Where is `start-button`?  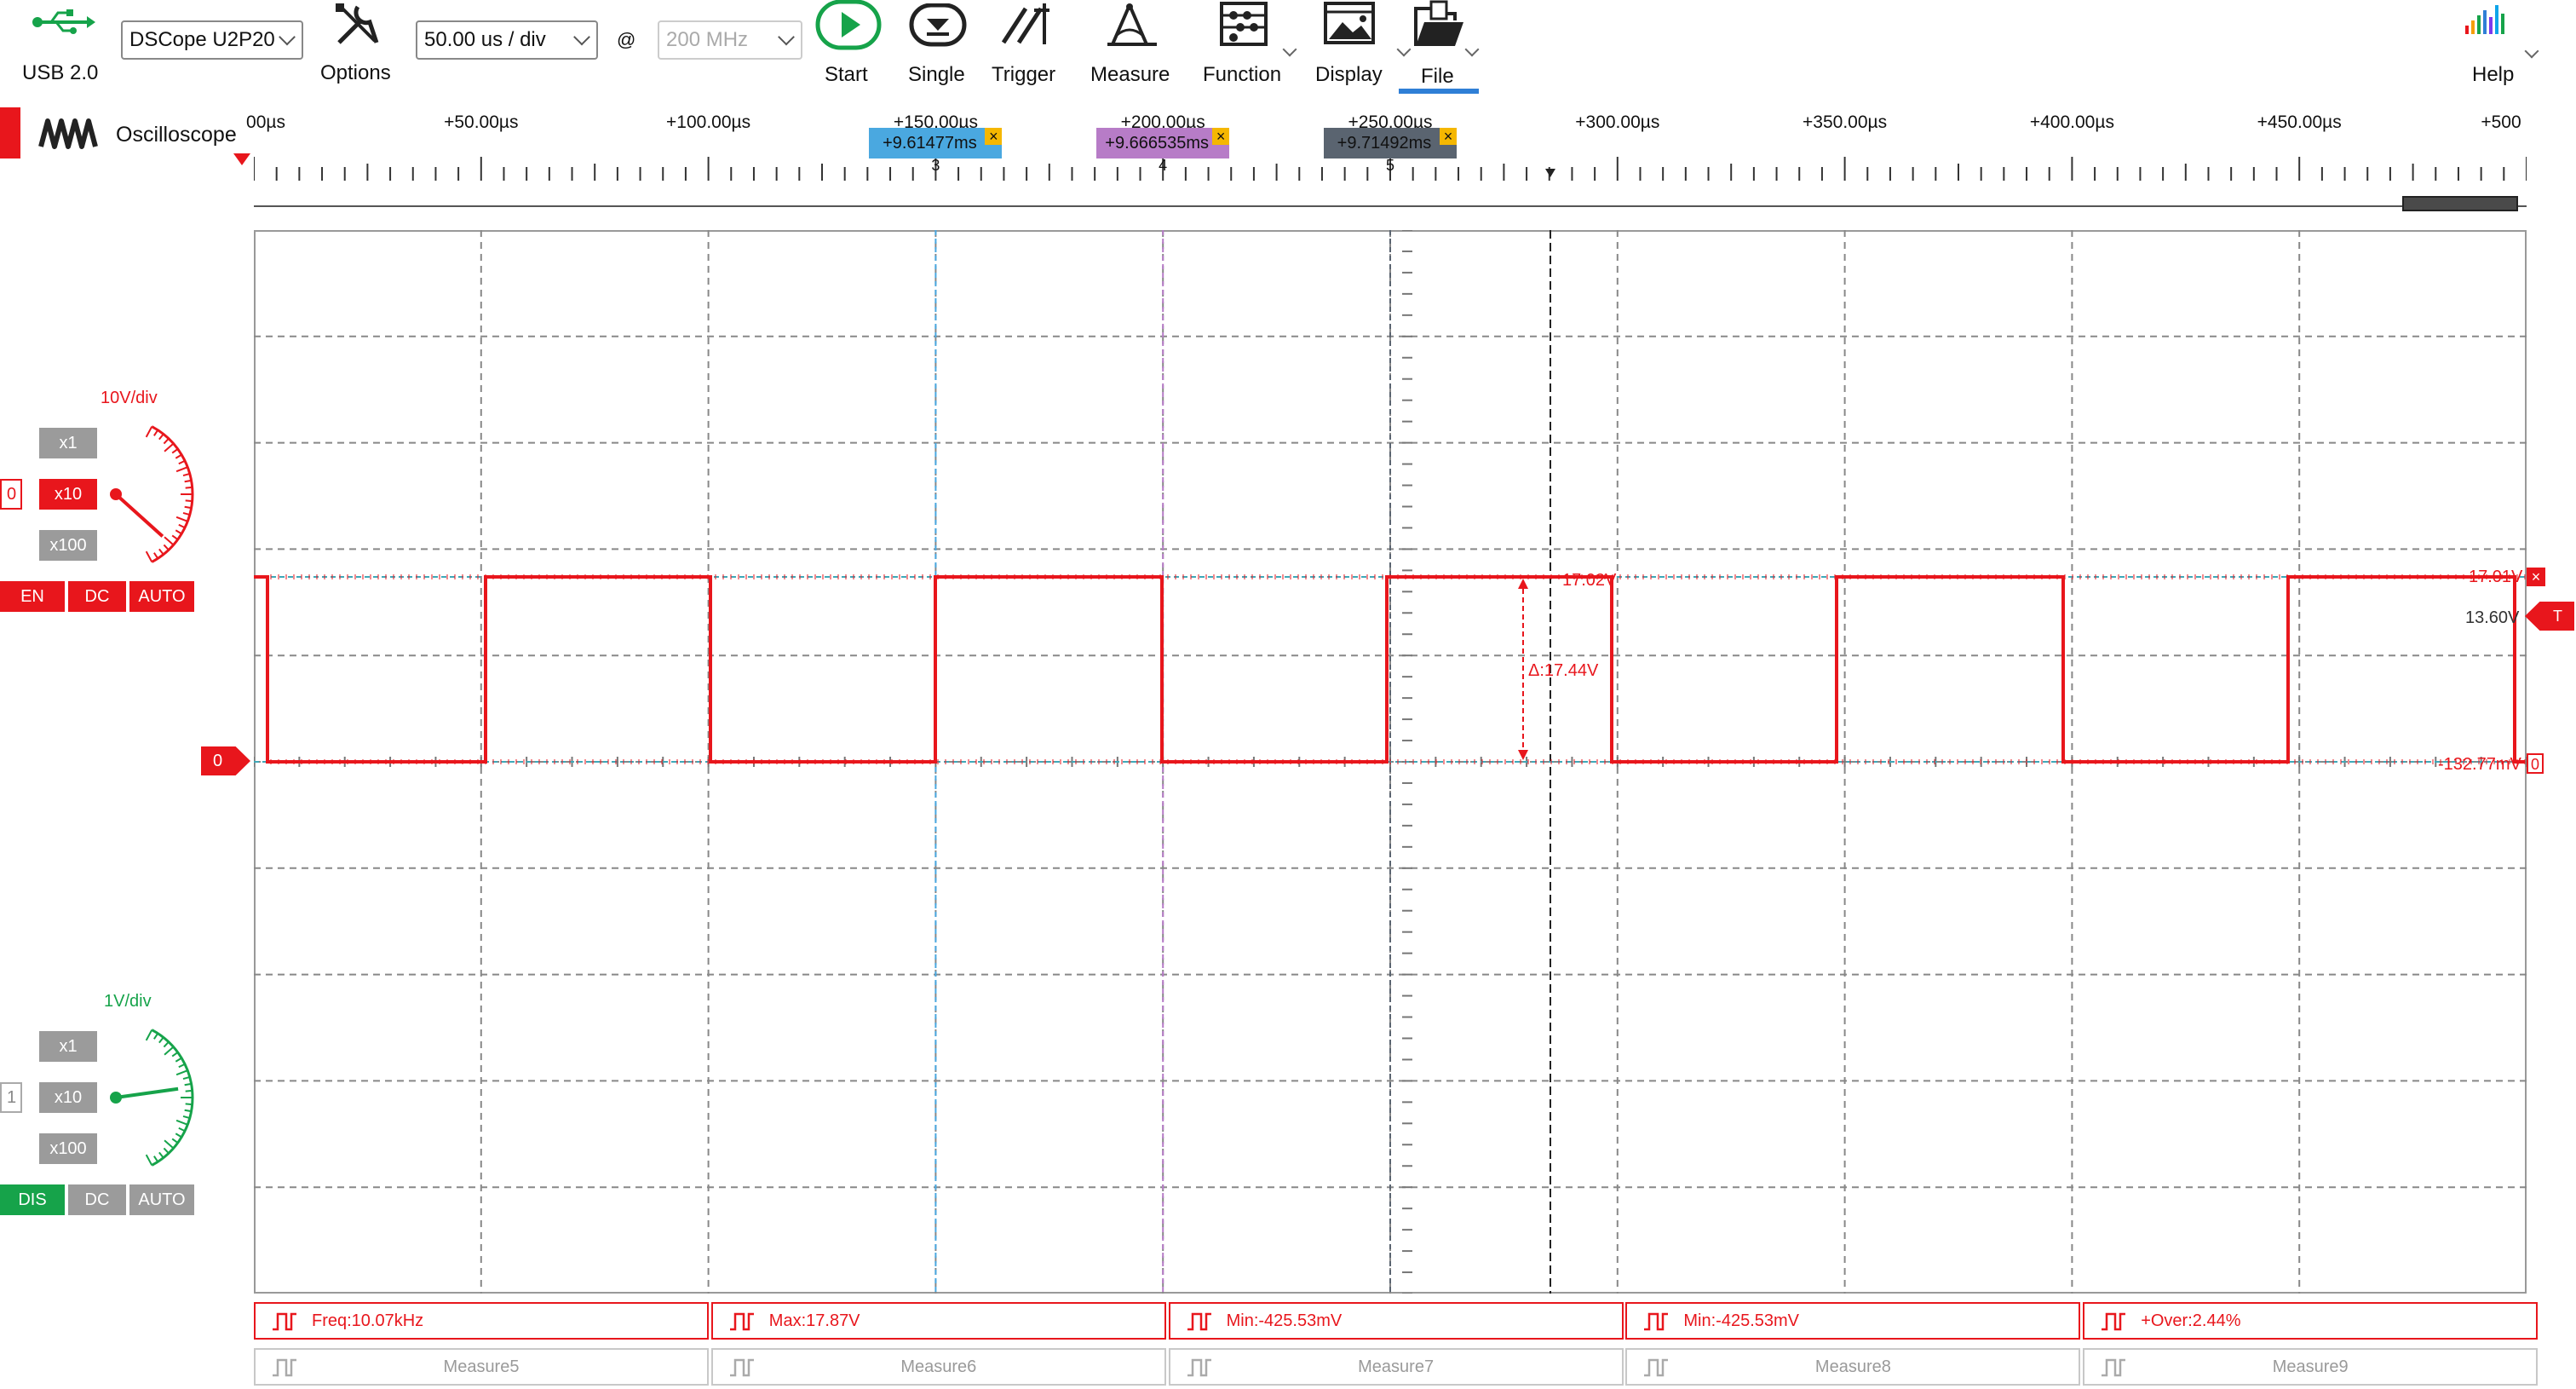 start-button is located at coordinates (849, 27).